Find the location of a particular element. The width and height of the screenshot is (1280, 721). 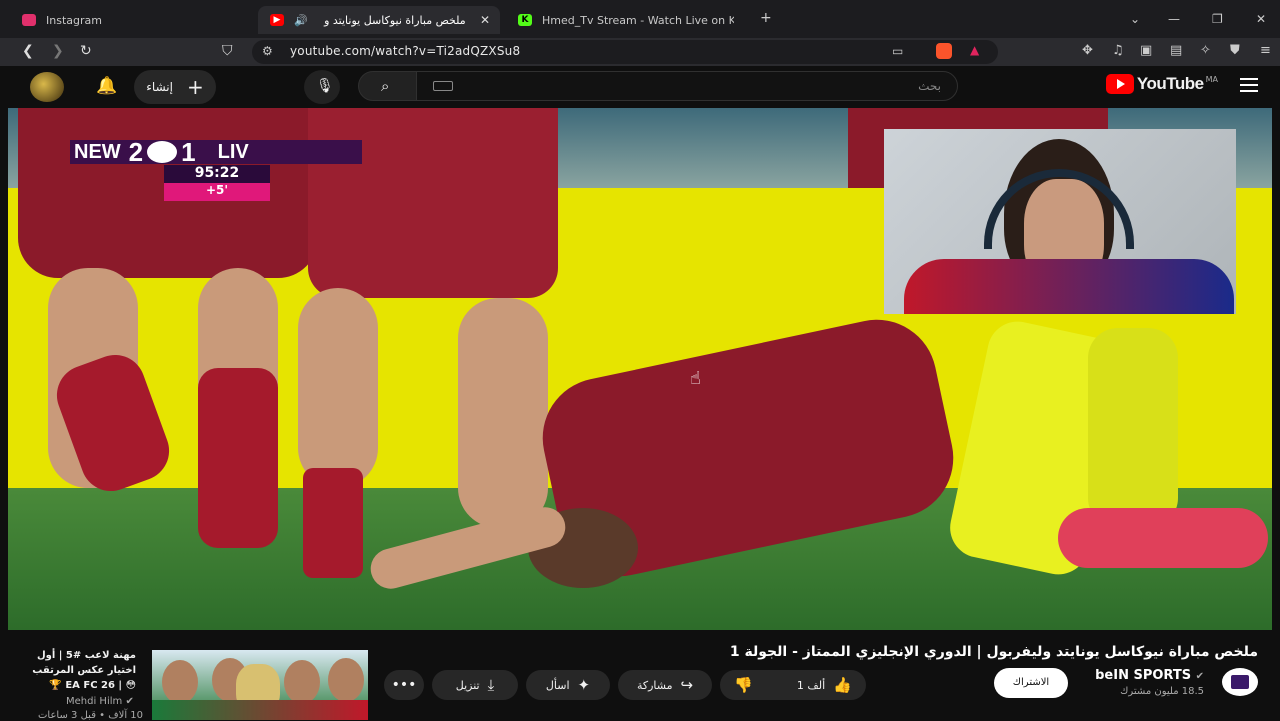

extensions-icon: ✥ is located at coordinates (1087, 50).